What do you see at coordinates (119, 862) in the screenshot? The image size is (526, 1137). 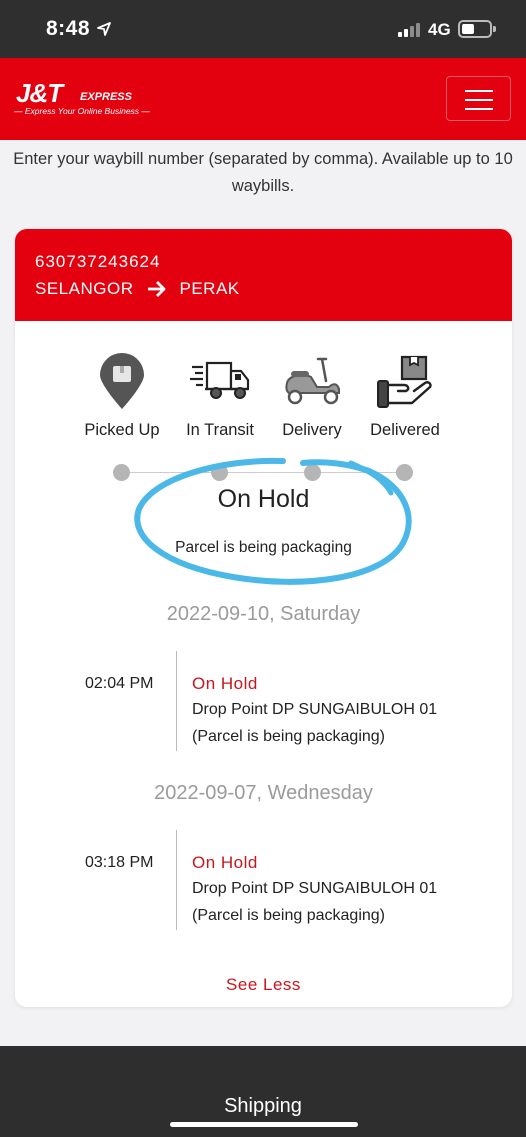 I see `event-time: 03:18 PM` at bounding box center [119, 862].